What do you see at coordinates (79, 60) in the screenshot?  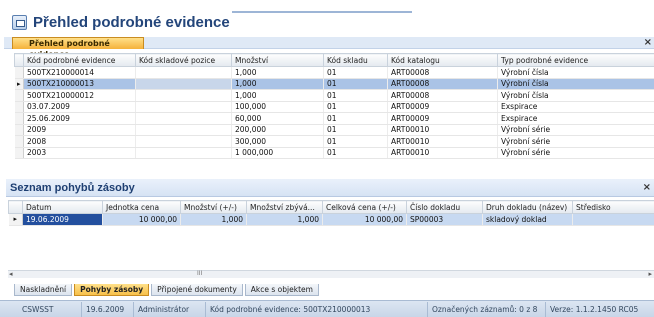 I see `column-header: Kód podrobné evidence` at bounding box center [79, 60].